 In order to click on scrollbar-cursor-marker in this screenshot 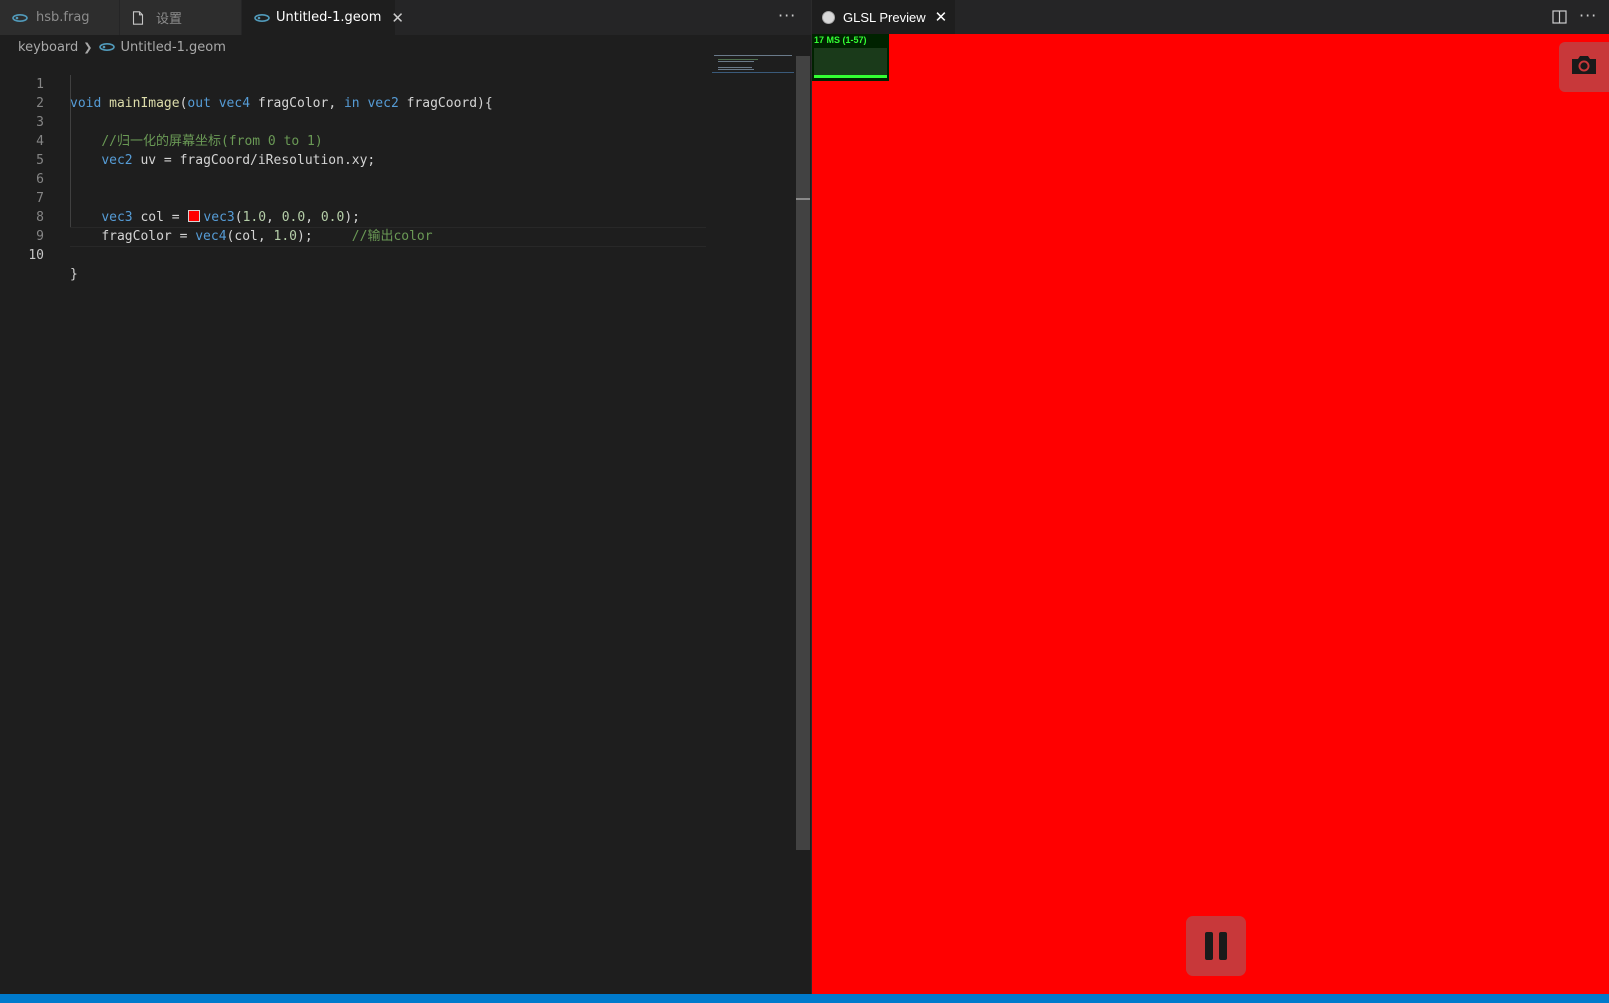, I will do `click(803, 199)`.